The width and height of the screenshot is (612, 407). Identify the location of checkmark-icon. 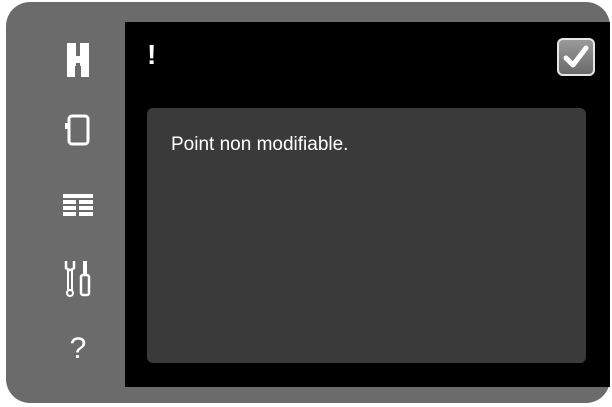
(576, 56).